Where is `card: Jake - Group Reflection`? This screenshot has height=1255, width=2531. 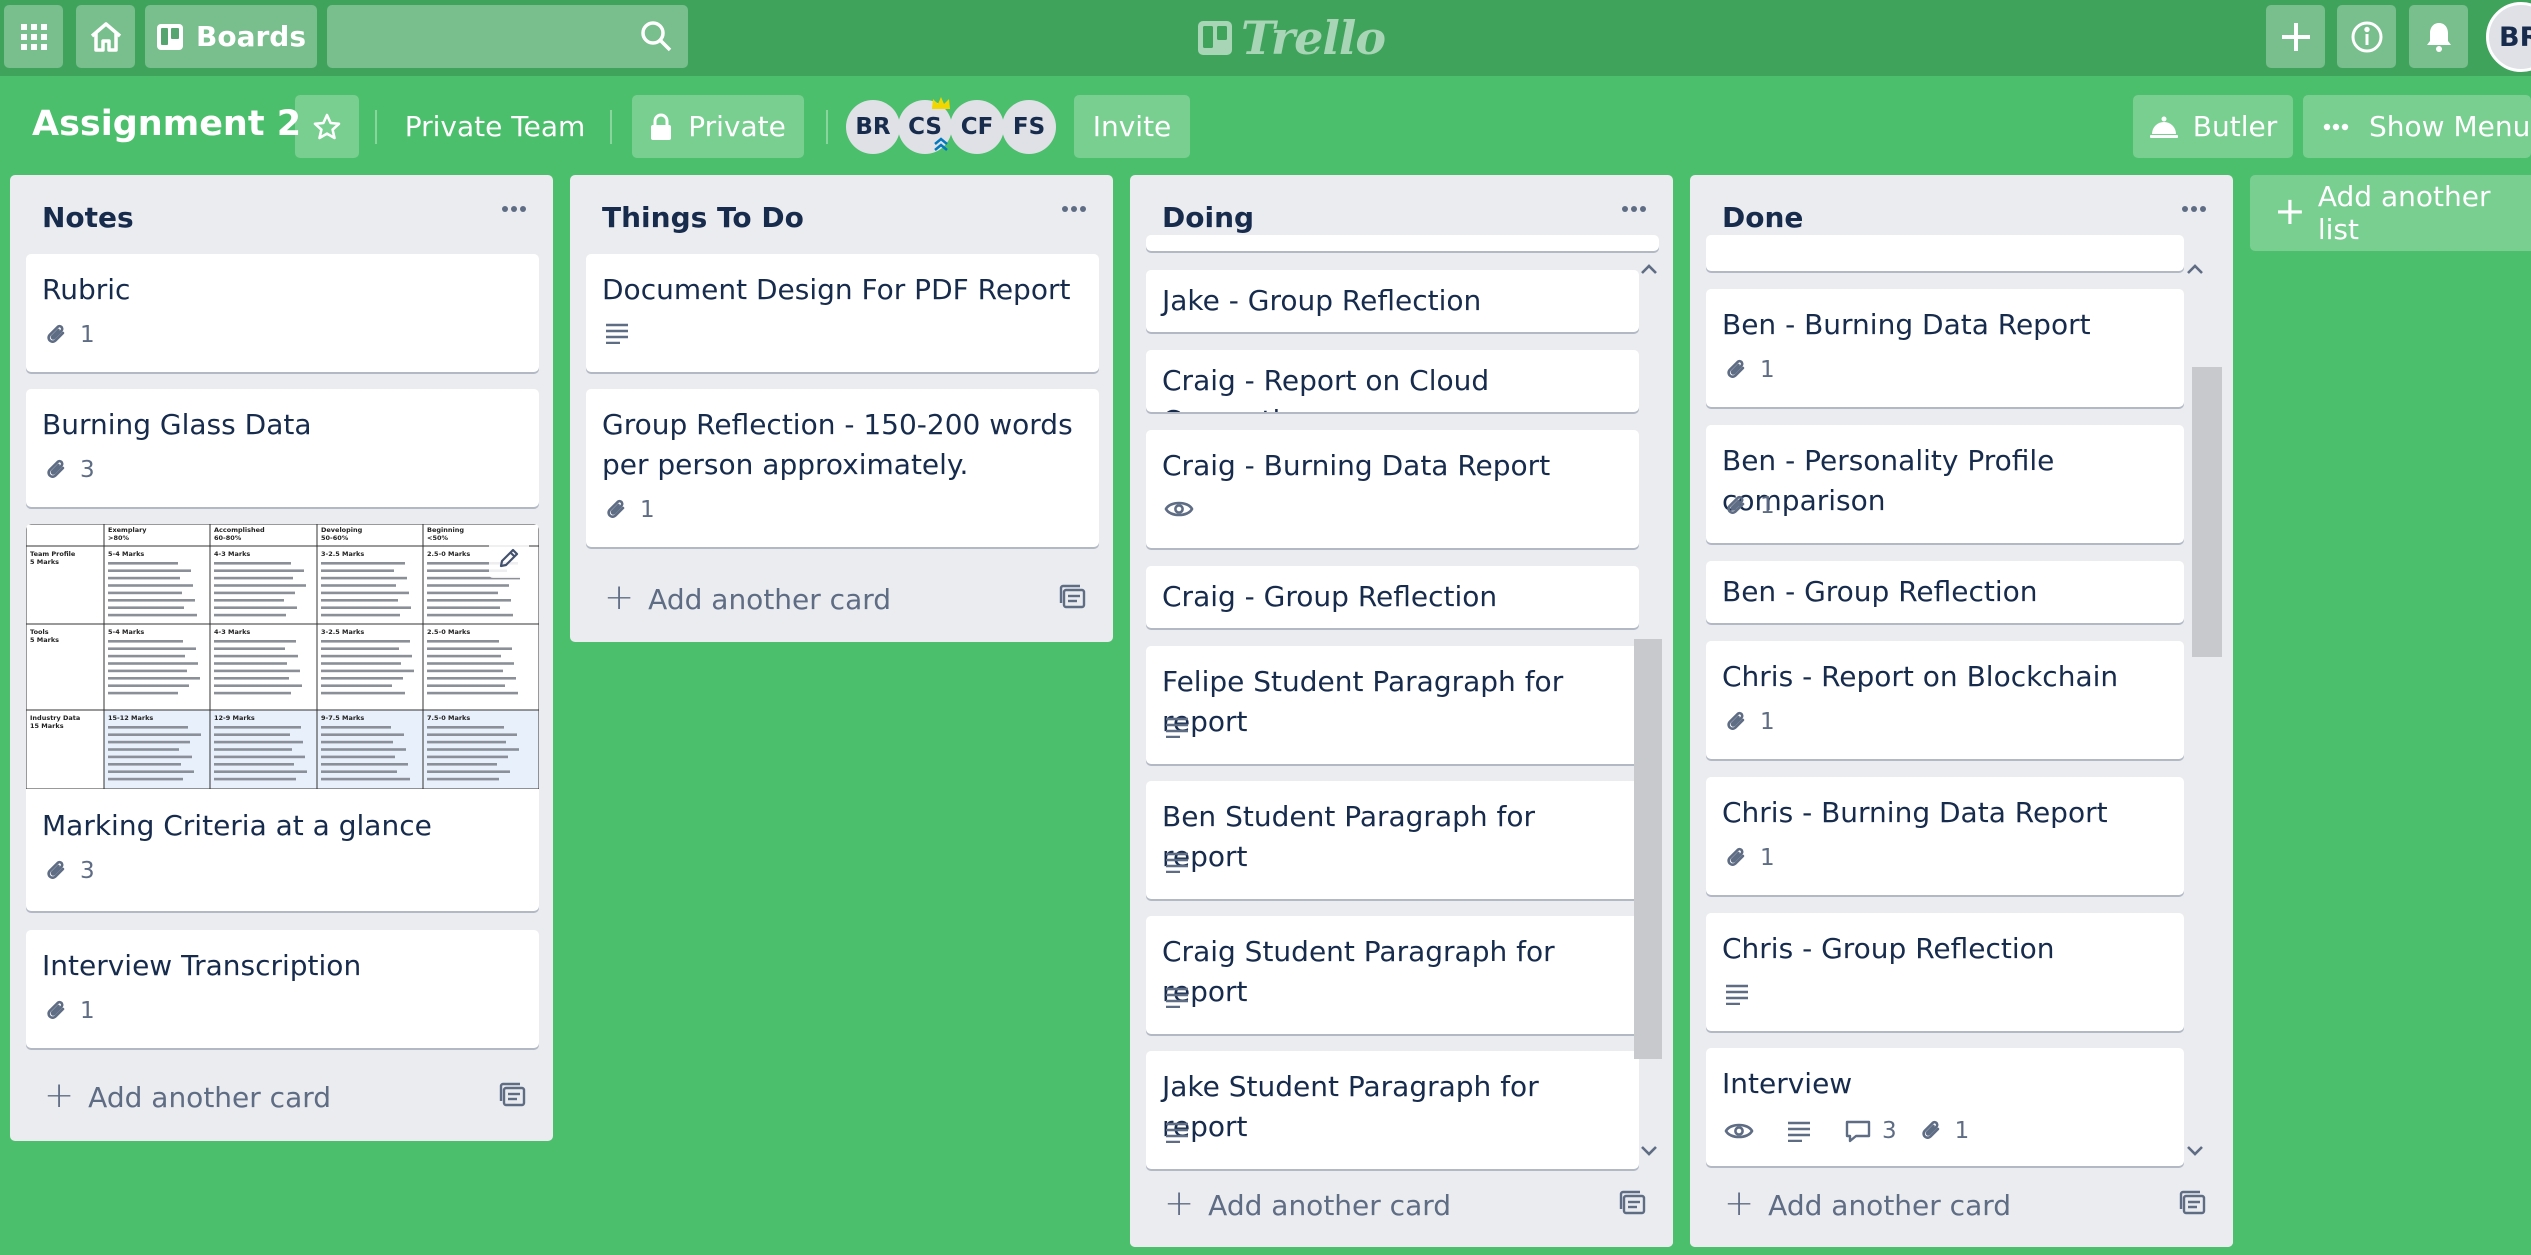 card: Jake - Group Reflection is located at coordinates (1392, 301).